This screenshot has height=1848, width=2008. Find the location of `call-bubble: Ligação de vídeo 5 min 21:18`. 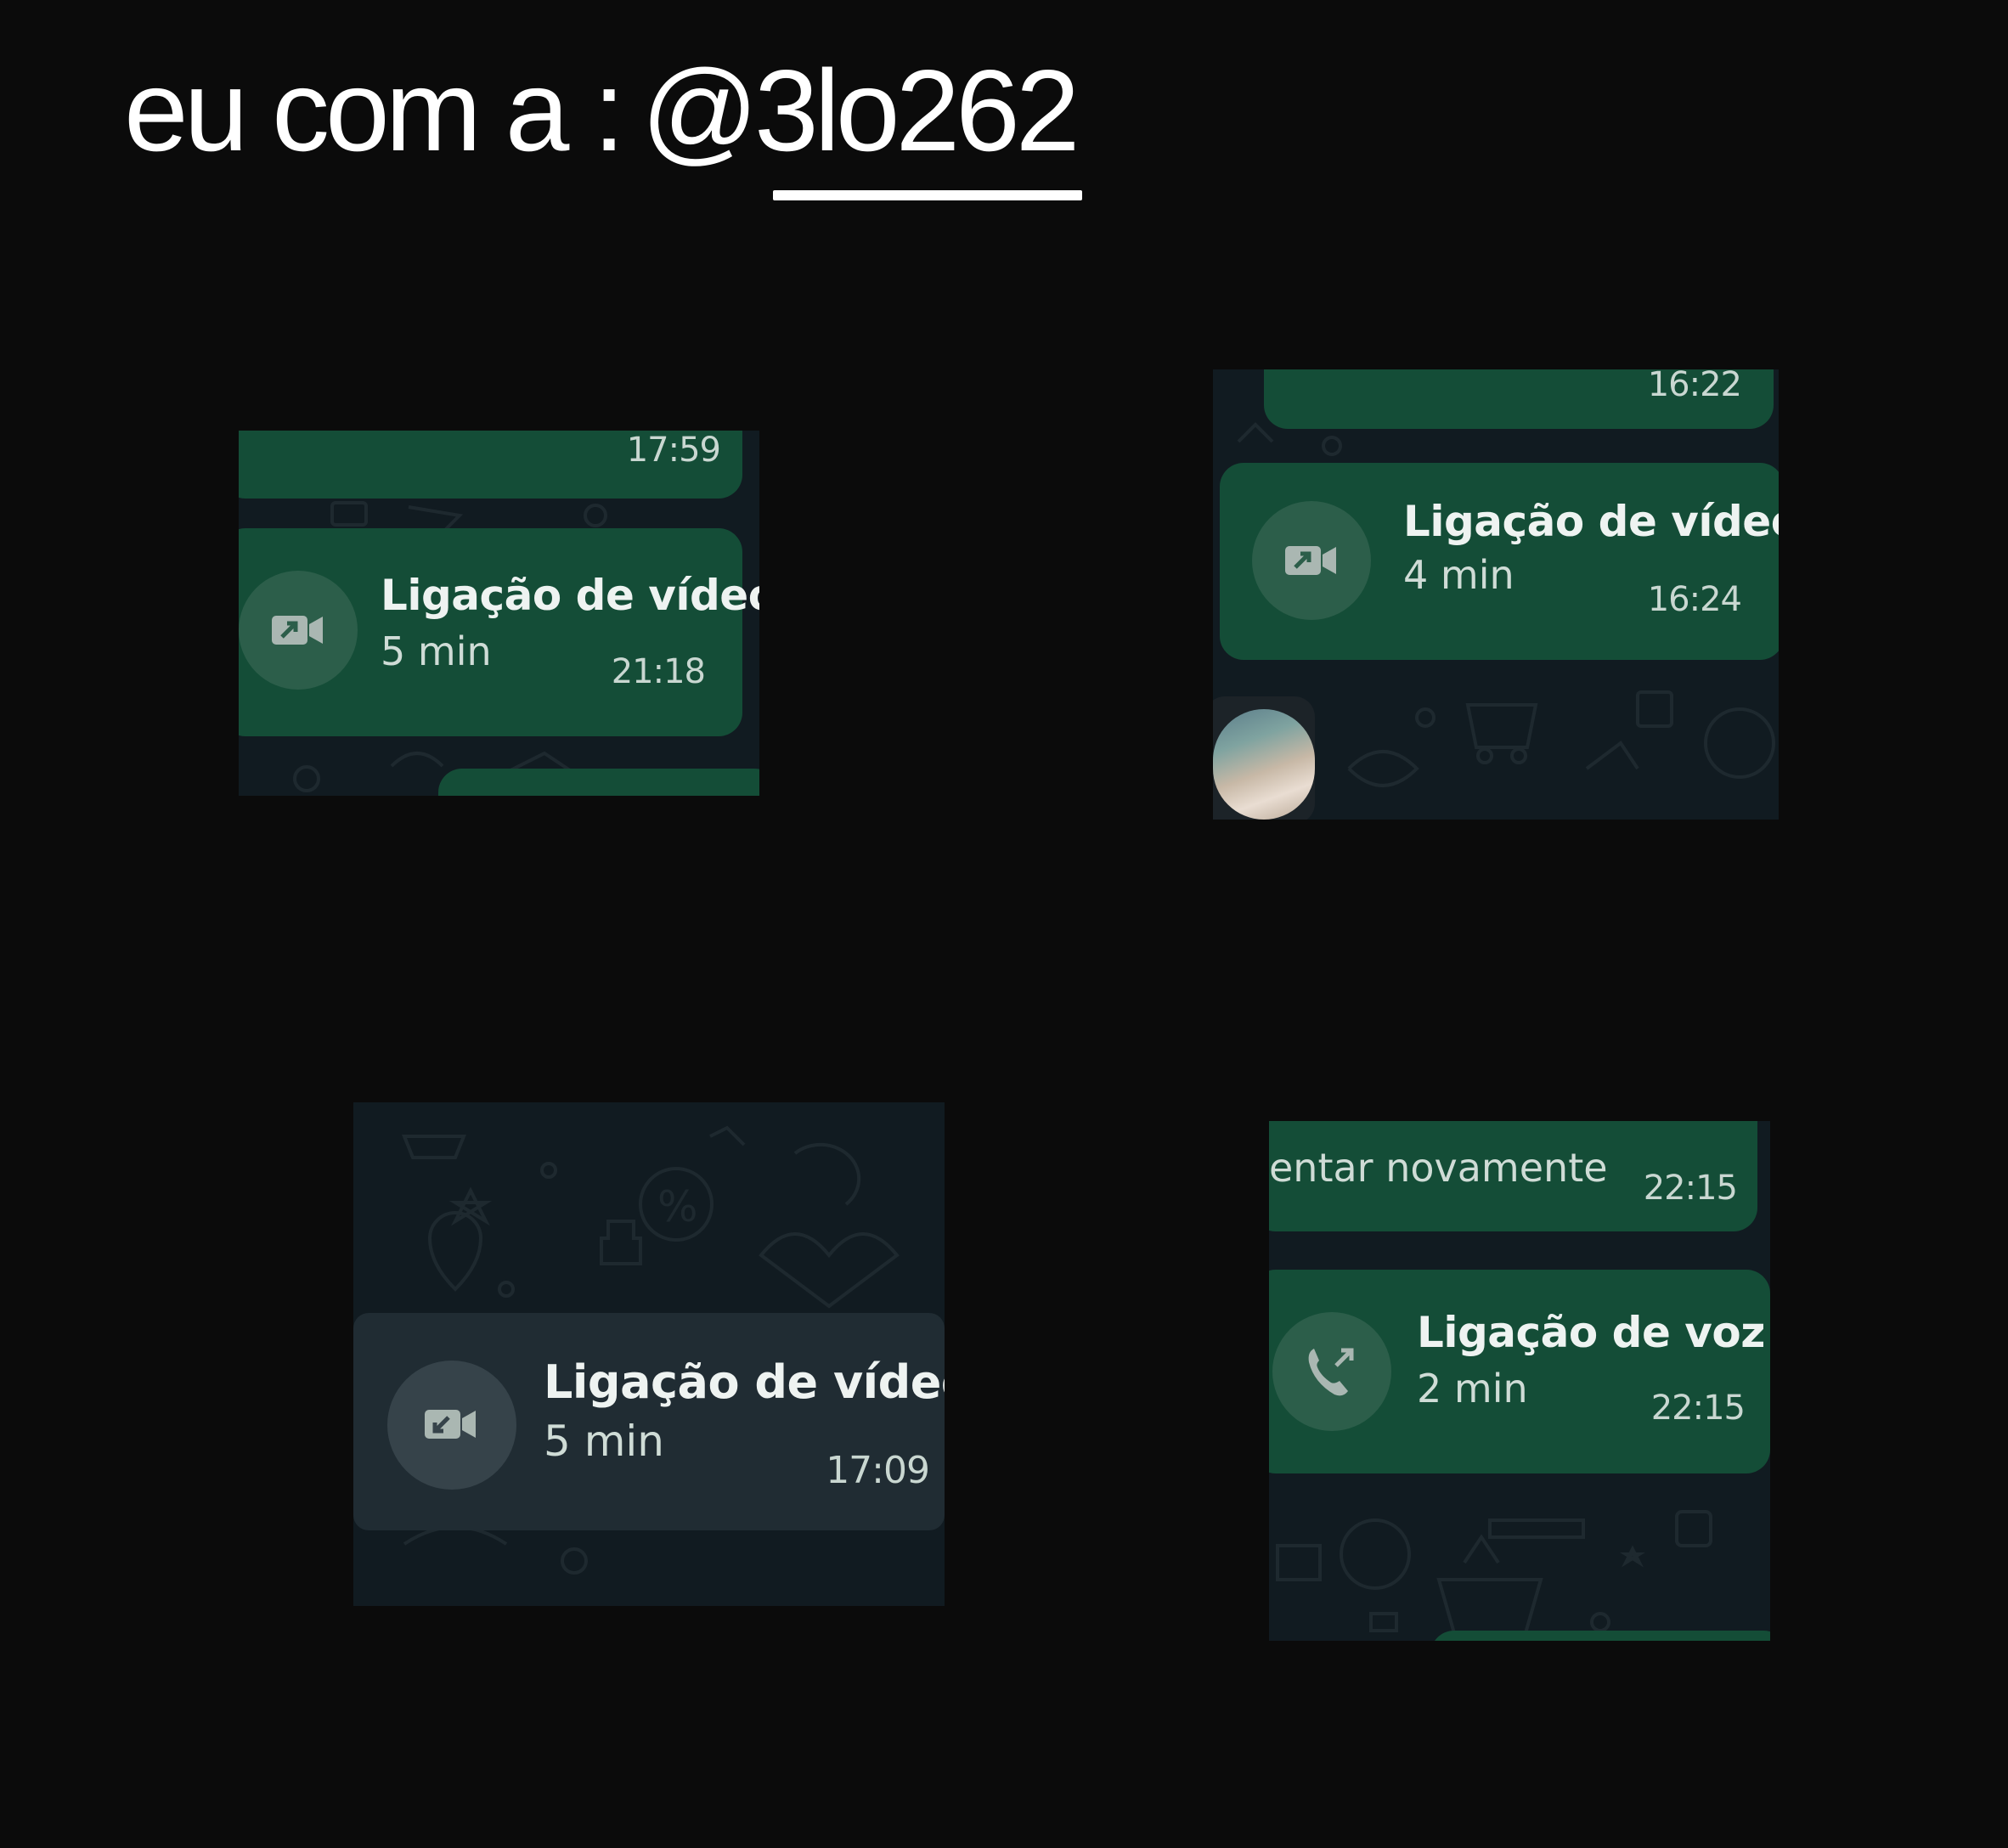

call-bubble: Ligação de vídeo 5 min 21:18 is located at coordinates (499, 632).